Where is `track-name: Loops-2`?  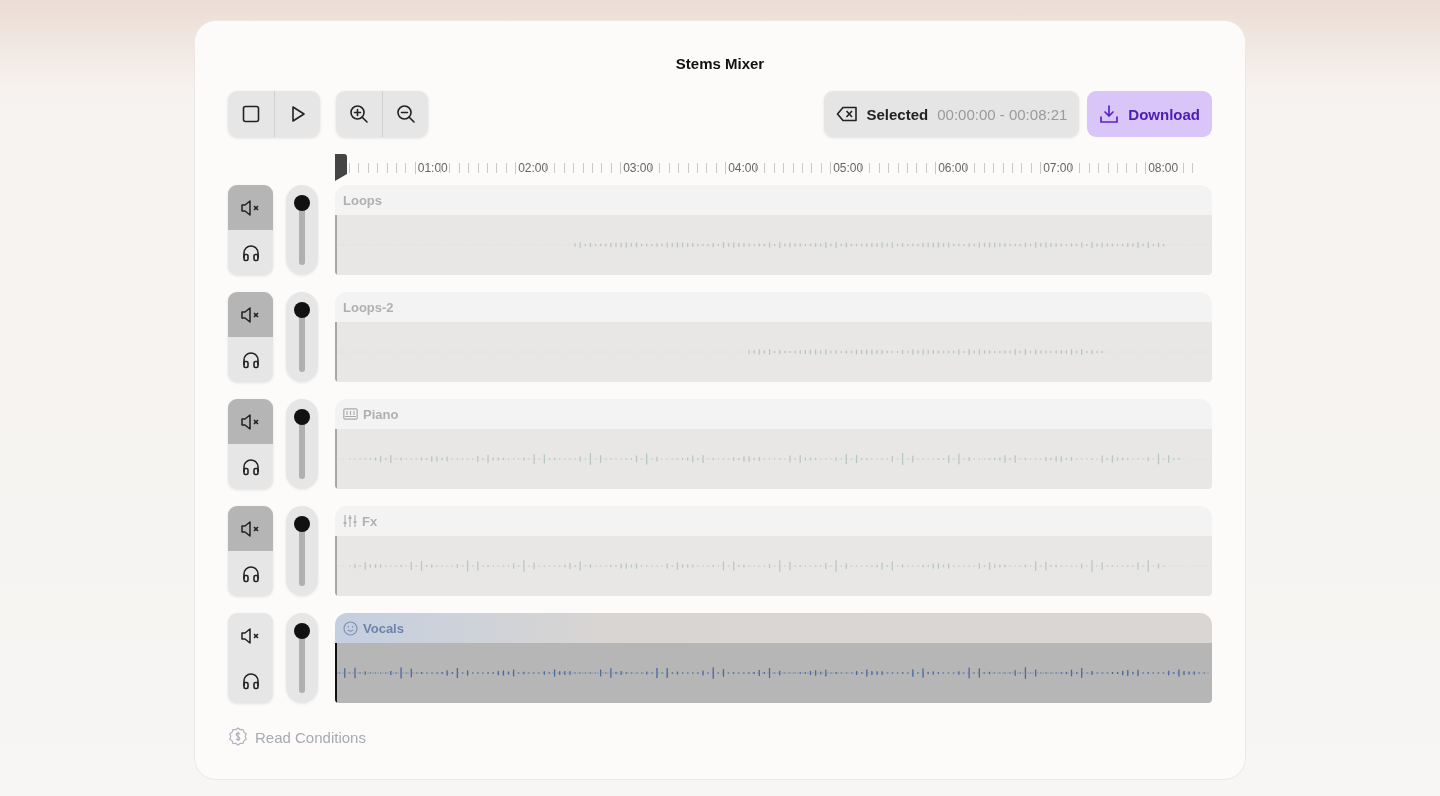
track-name: Loops-2 is located at coordinates (368, 307).